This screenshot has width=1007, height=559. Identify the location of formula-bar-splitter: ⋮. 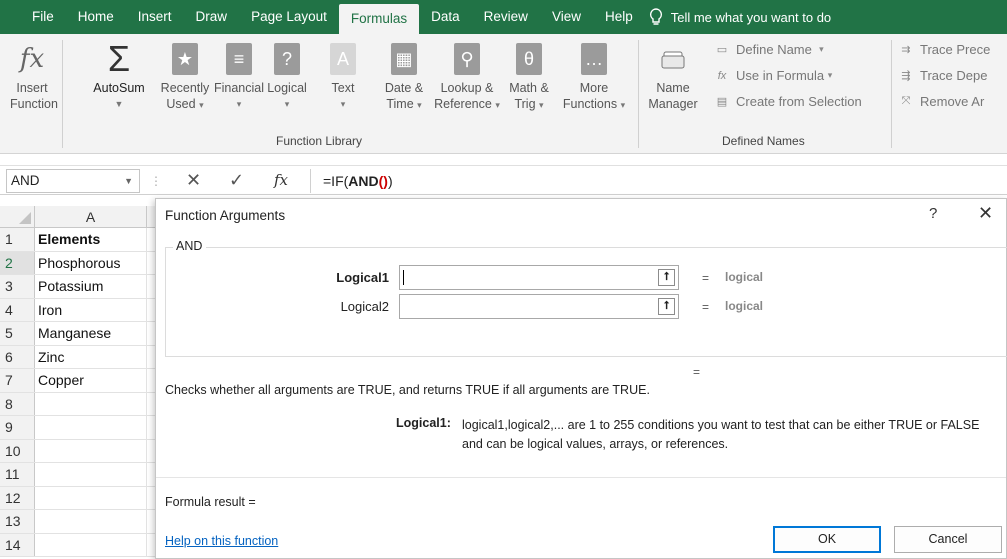
(156, 181).